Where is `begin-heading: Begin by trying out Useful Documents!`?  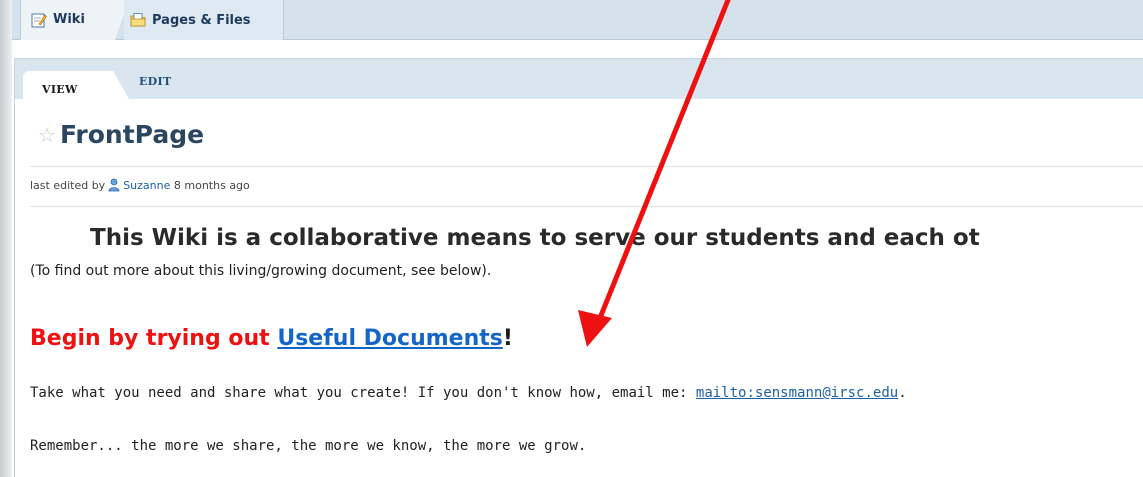
begin-heading: Begin by trying out Useful Documents! is located at coordinates (271, 338).